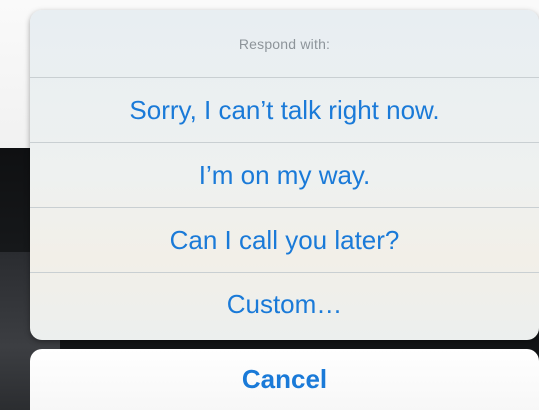 This screenshot has height=410, width=539. I want to click on cancel-button: Cancel, so click(284, 379).